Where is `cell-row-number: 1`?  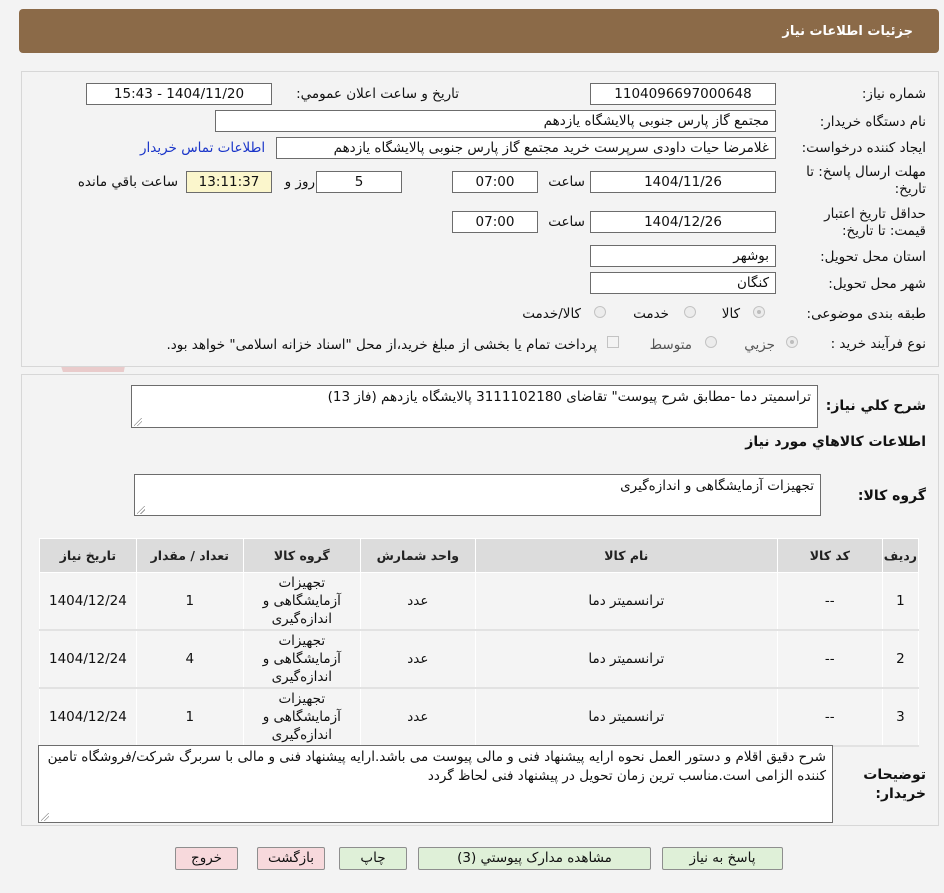
cell-row-number: 1 is located at coordinates (900, 601).